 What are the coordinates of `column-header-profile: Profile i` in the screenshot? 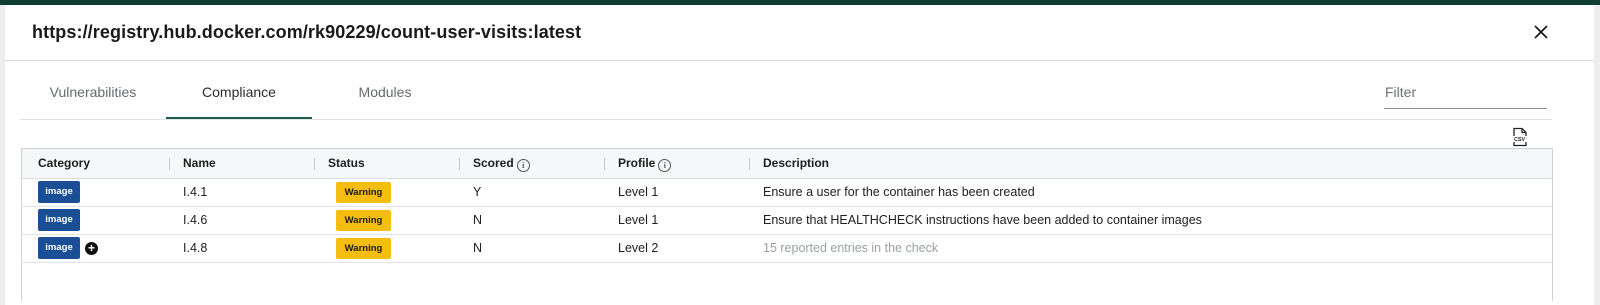 It's located at (645, 163).